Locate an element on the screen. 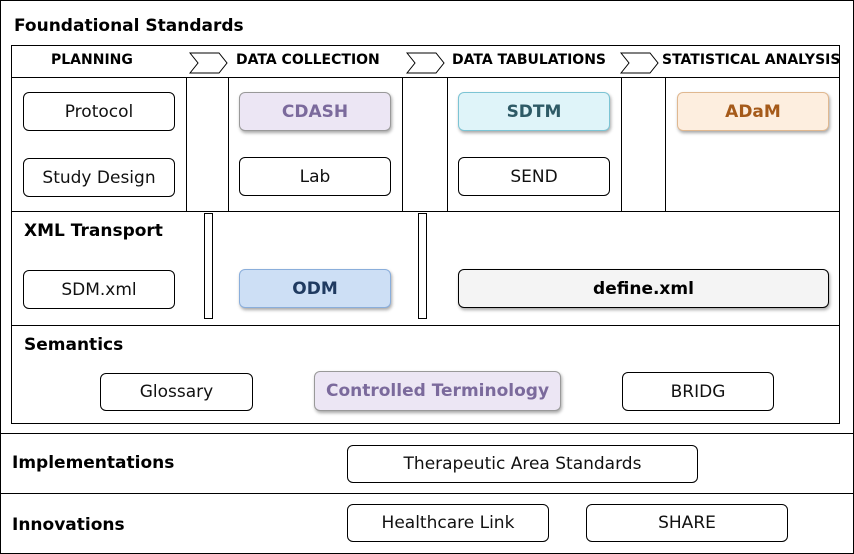  xml-transport-title: XML Transport is located at coordinates (93, 231).